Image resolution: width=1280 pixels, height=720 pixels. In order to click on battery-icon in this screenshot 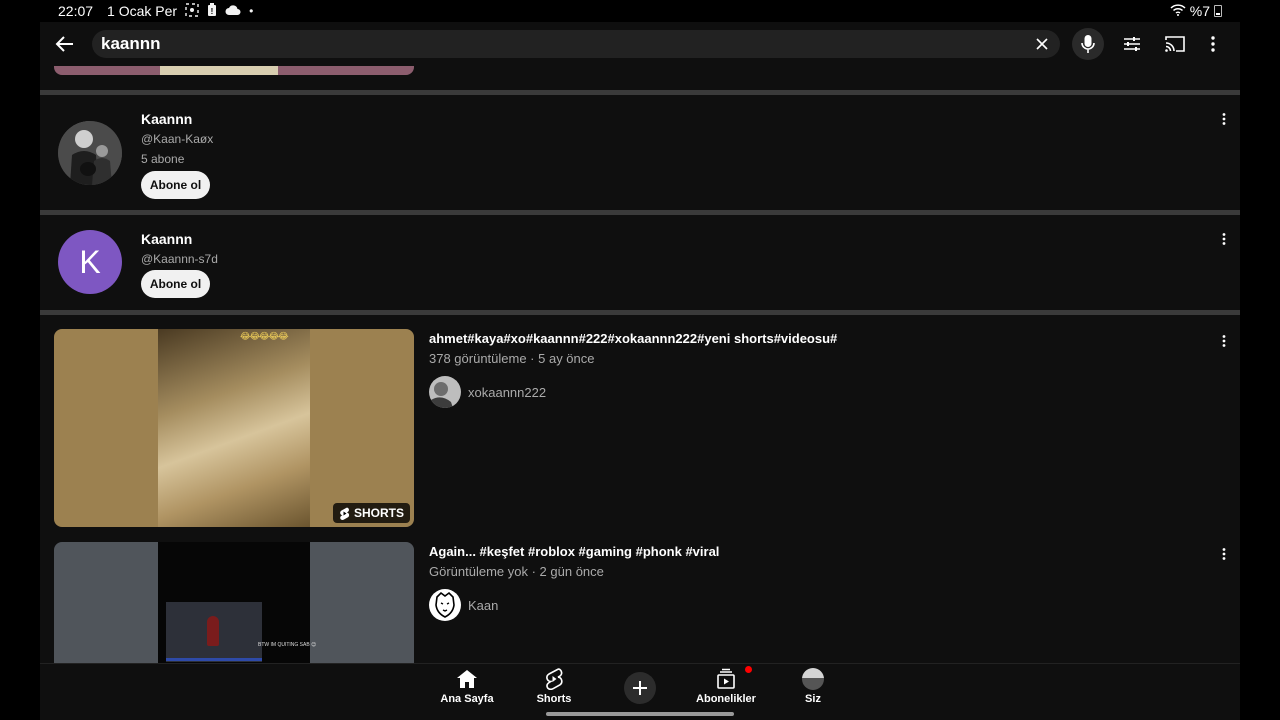, I will do `click(1218, 11)`.